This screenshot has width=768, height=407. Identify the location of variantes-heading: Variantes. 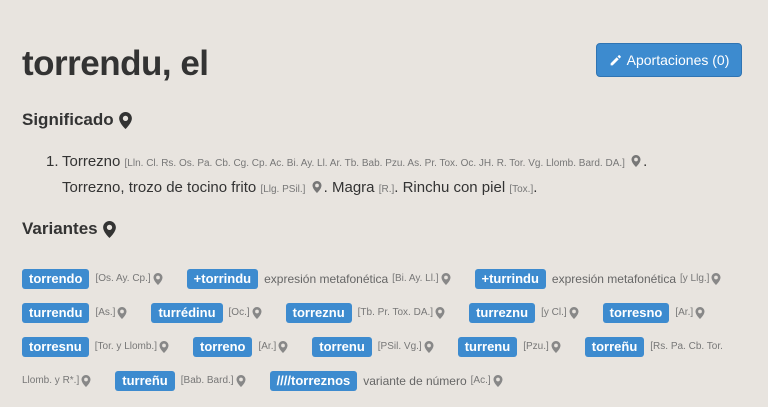
(60, 228).